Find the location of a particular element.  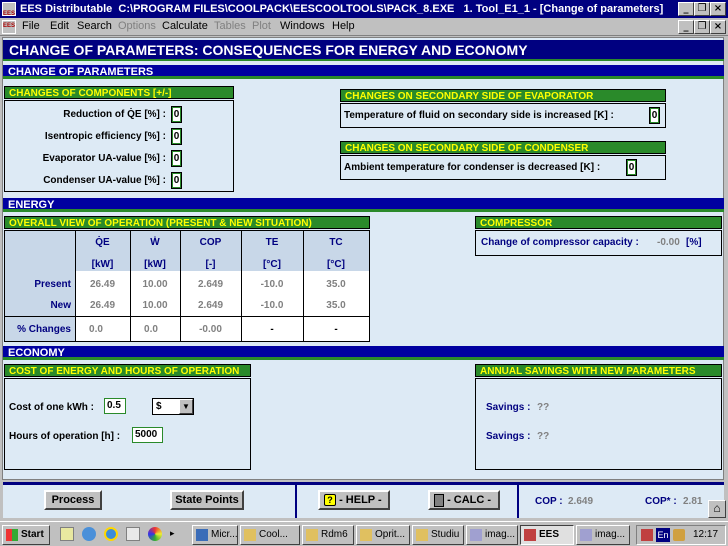

hours-input: 5000 is located at coordinates (147, 435).